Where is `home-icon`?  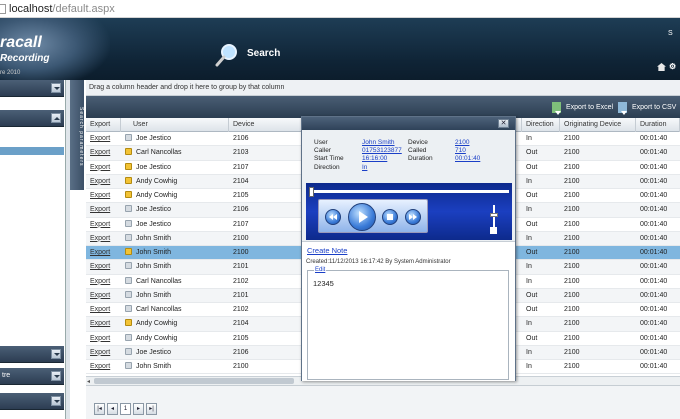 home-icon is located at coordinates (661, 67).